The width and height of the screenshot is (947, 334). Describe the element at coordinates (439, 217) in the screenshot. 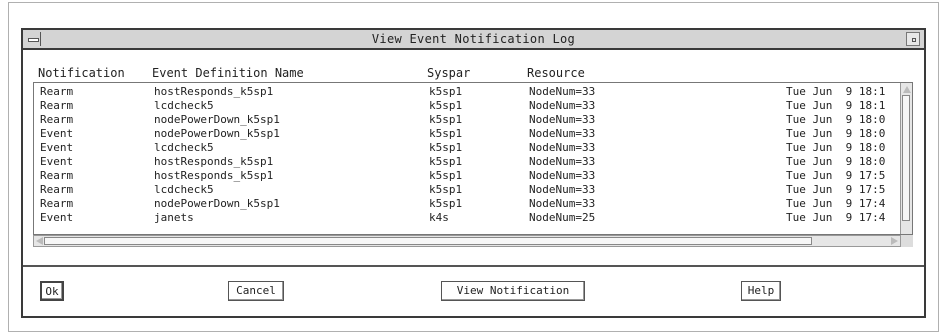

I see `syspar-cell: k4s` at that location.